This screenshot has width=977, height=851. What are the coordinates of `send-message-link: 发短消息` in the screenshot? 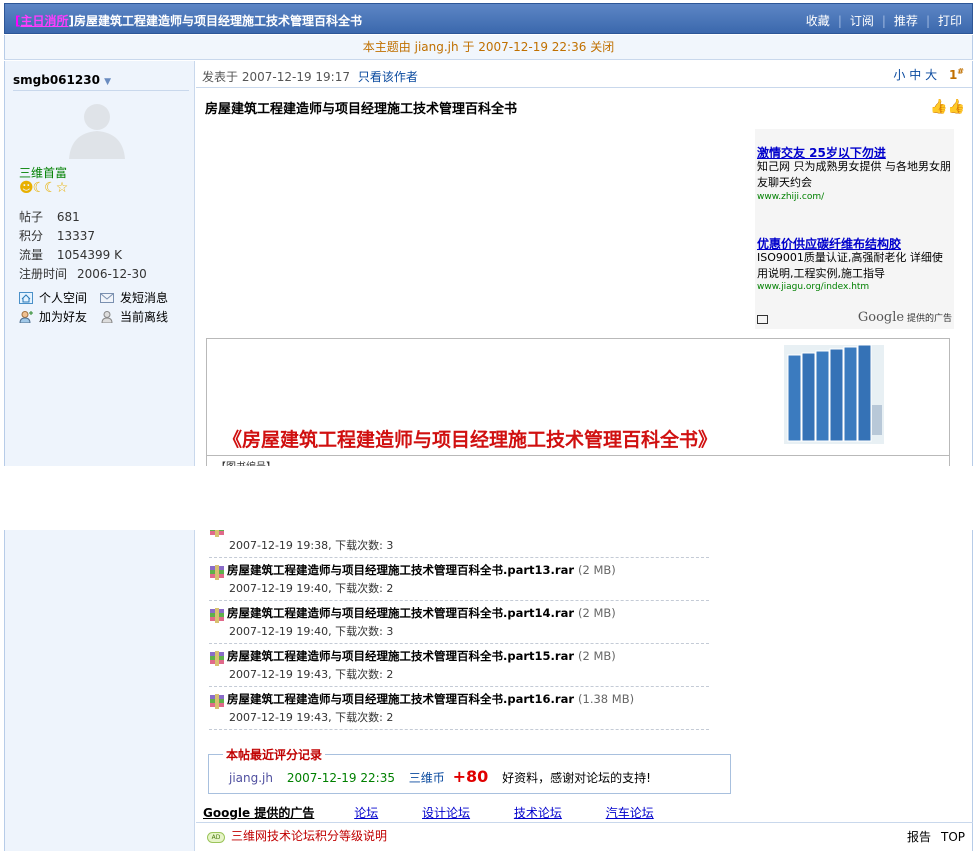 It's located at (134, 297).